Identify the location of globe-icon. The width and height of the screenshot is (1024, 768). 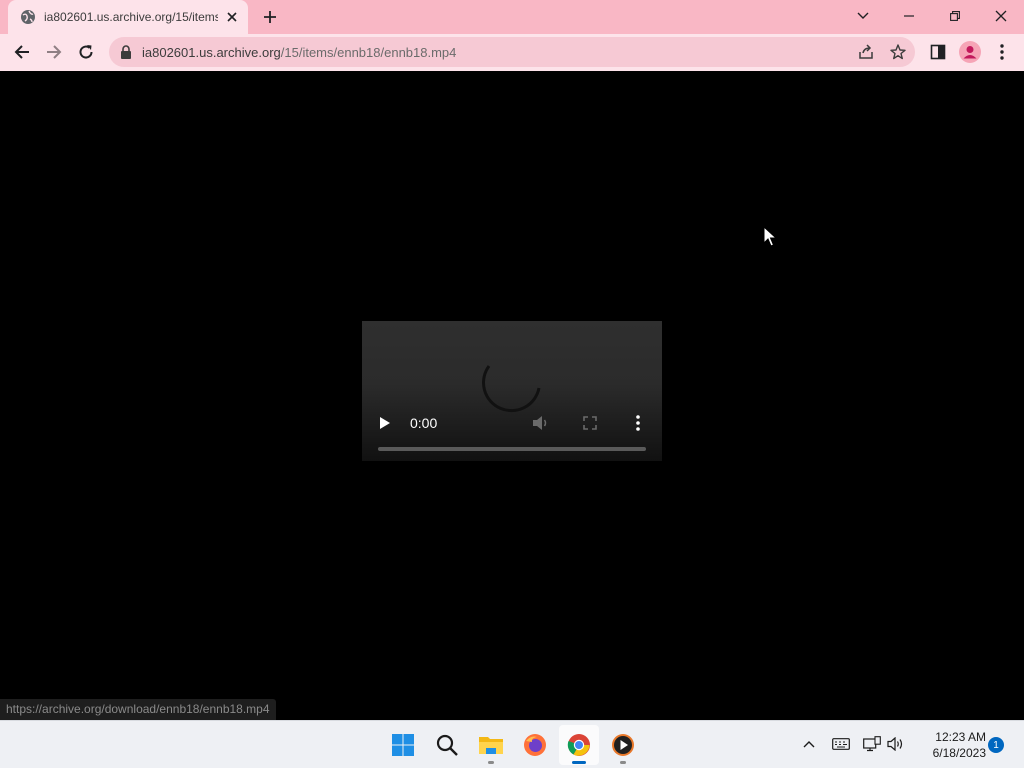
(28, 17).